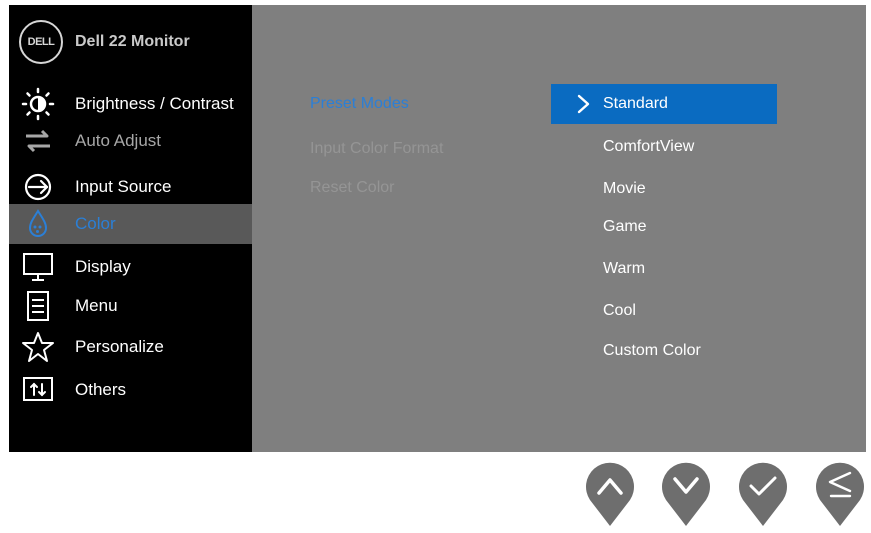  I want to click on back-button, so click(840, 494).